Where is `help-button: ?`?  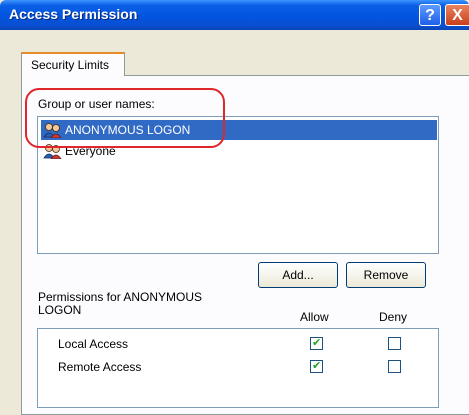 help-button: ? is located at coordinates (430, 15).